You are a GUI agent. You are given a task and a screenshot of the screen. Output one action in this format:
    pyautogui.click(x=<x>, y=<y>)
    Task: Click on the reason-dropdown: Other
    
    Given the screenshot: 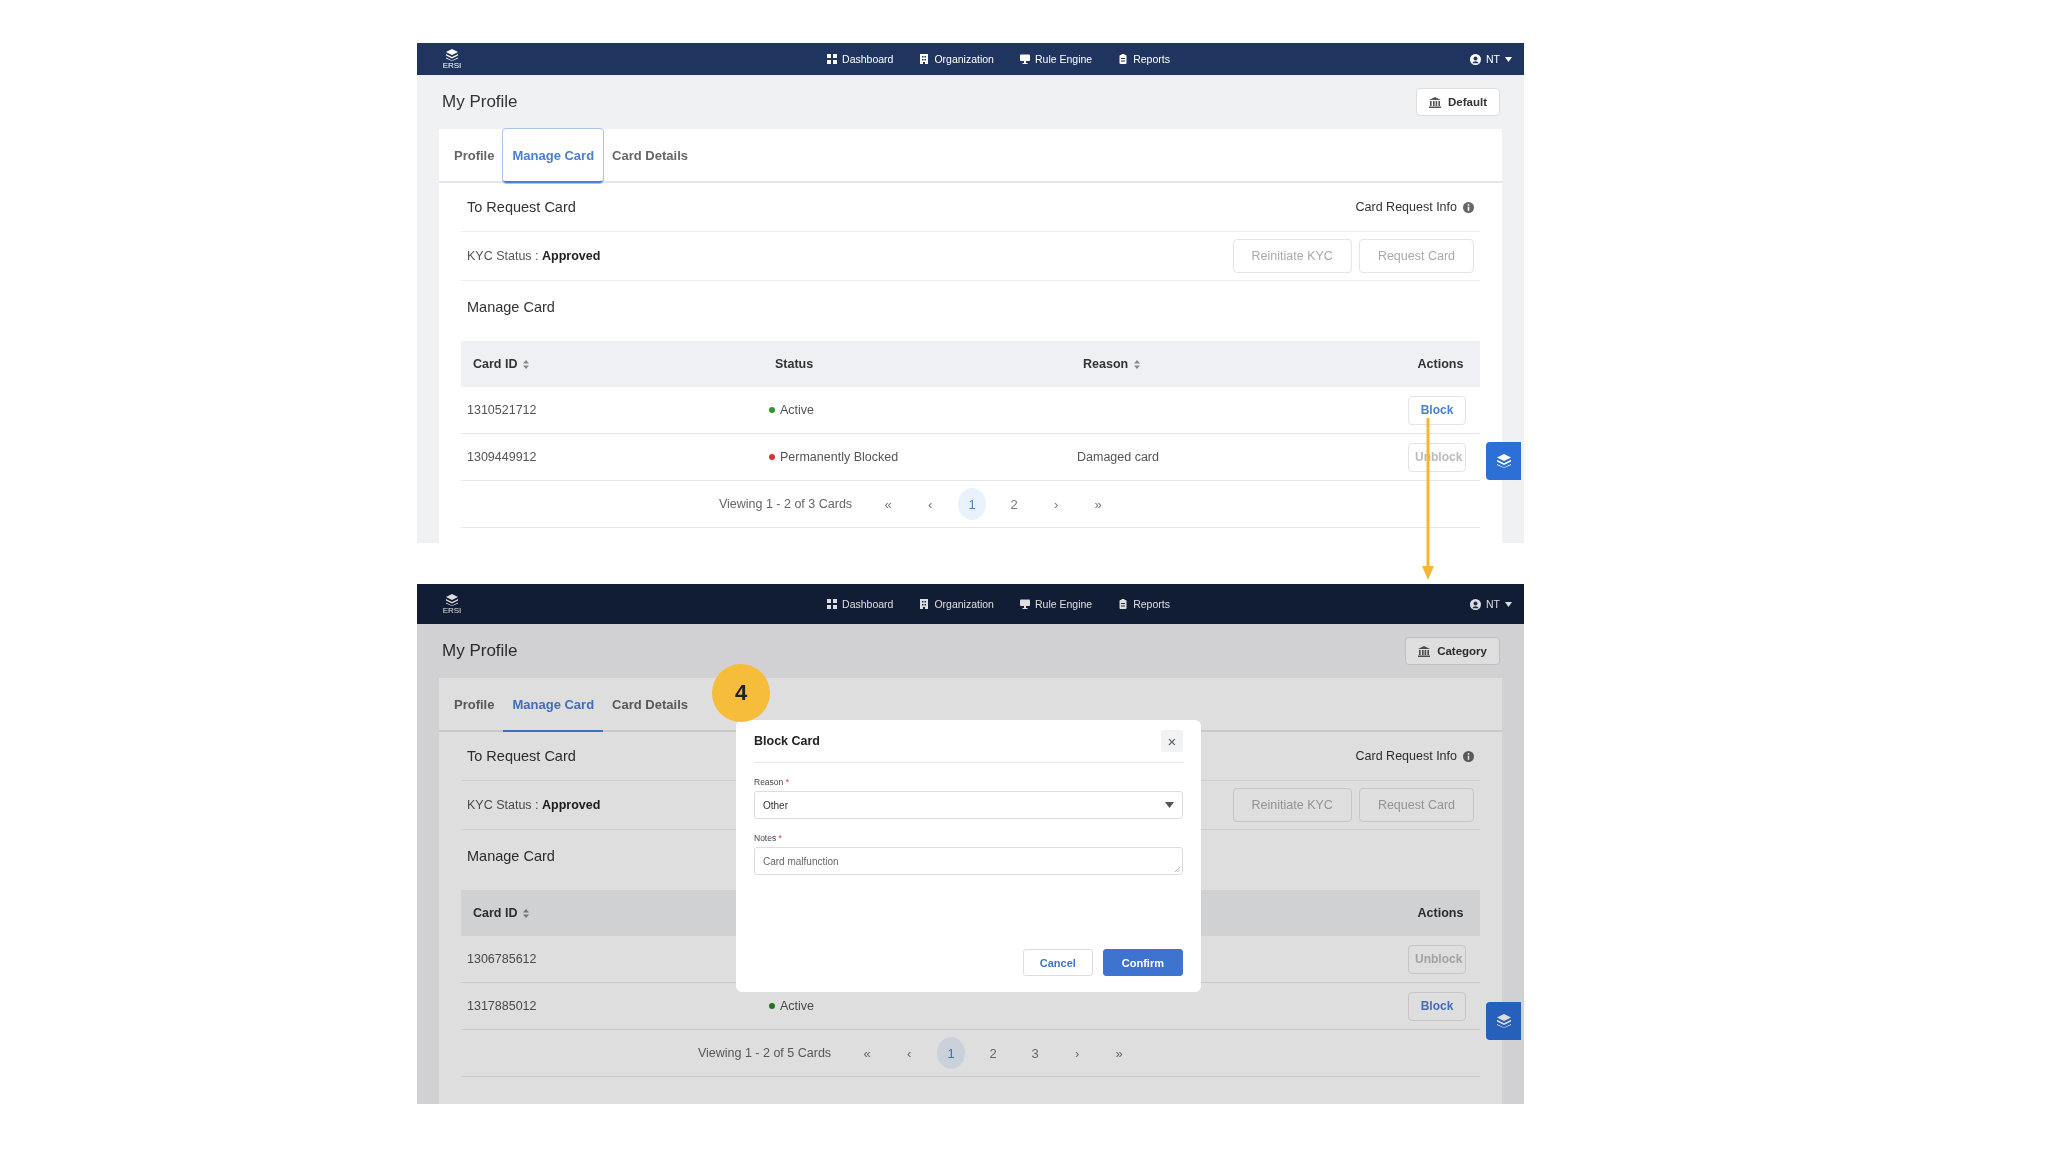 What is the action you would take?
    pyautogui.click(x=968, y=805)
    